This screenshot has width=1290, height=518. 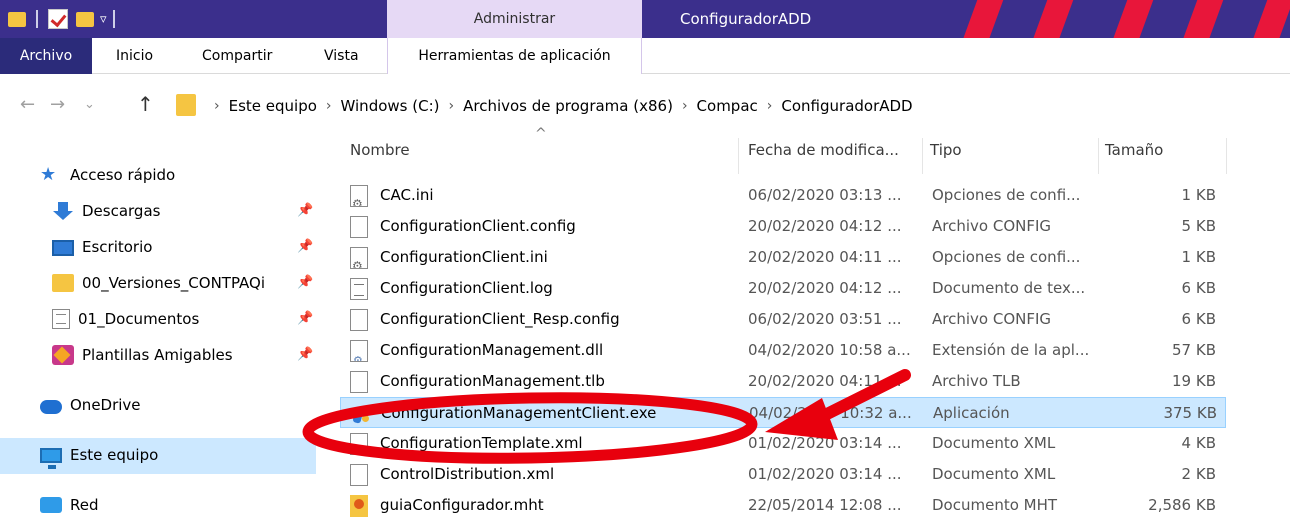 What do you see at coordinates (237, 56) in the screenshot?
I see `tab-compartir: Compartir` at bounding box center [237, 56].